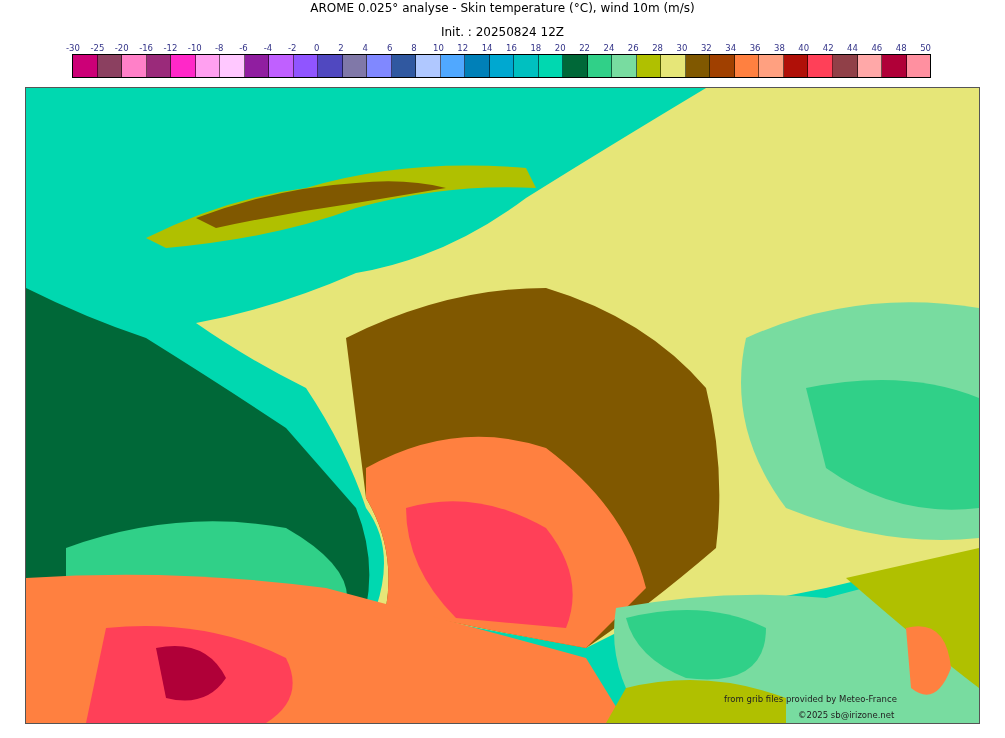 Image resolution: width=1005 pixels, height=738 pixels. I want to click on credit-text: ©2025 sb@irizone.net, so click(846, 715).